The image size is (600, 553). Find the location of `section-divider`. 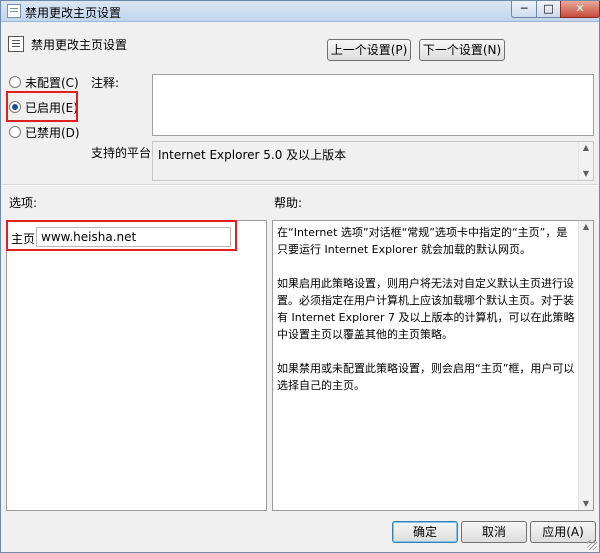

section-divider is located at coordinates (300, 185).